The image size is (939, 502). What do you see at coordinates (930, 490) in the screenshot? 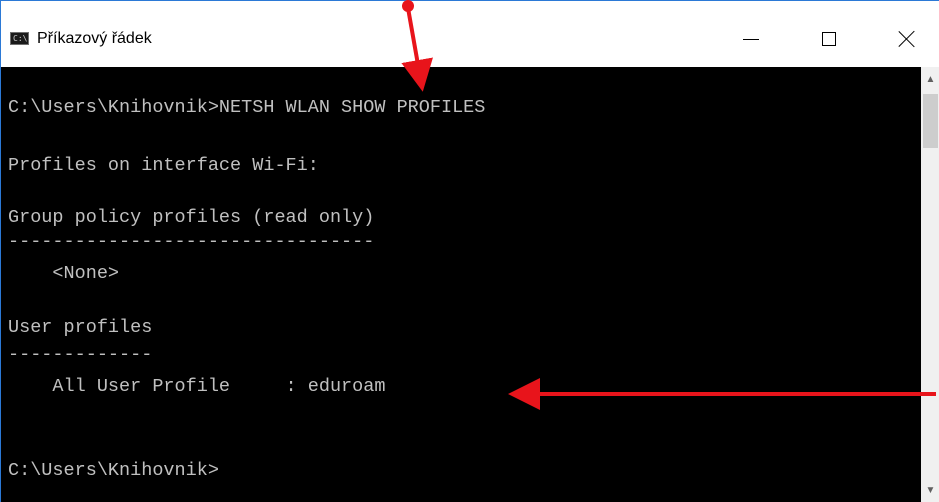
I see `scroll-down-arrow-icon: ▼` at bounding box center [930, 490].